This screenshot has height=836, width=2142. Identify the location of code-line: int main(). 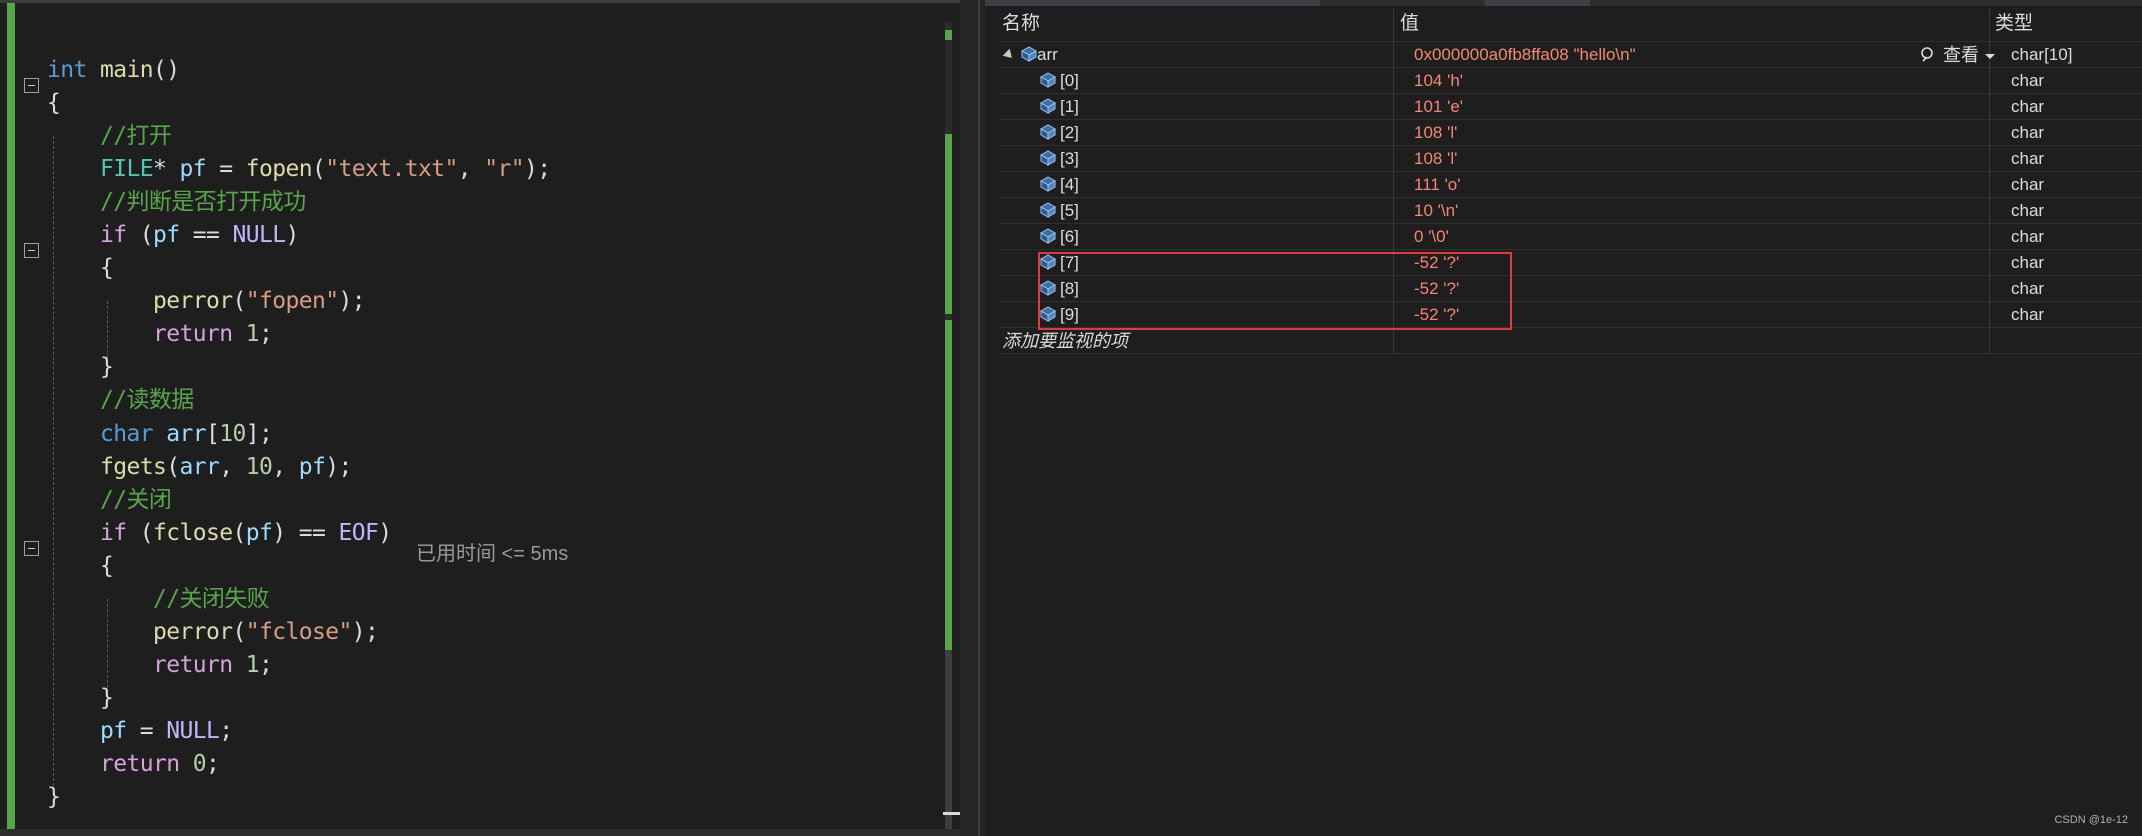
(113, 70).